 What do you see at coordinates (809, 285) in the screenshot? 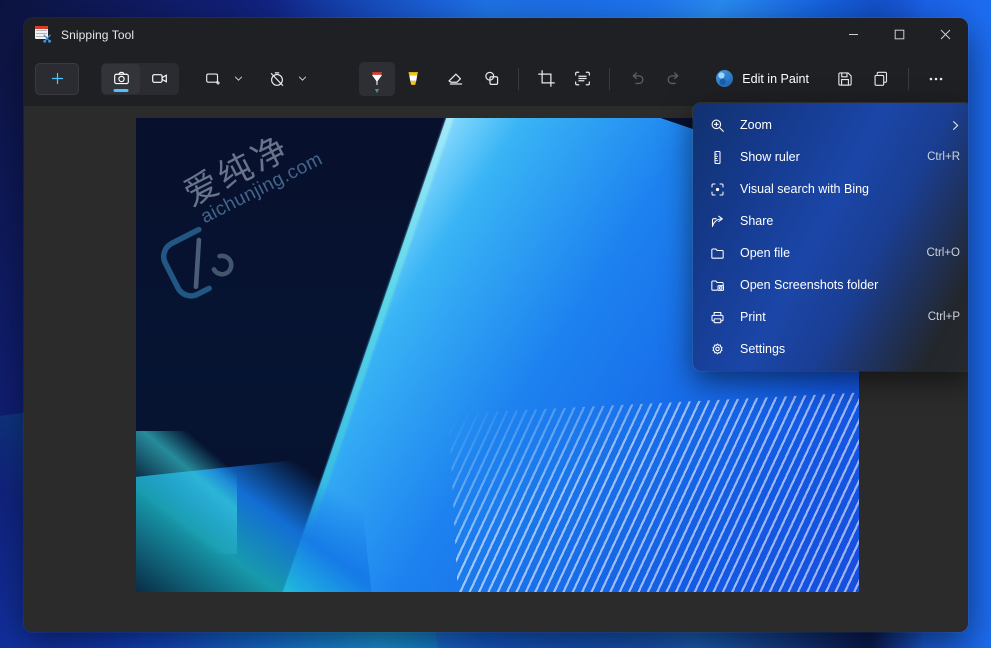
I see `menu-item-label: Open Screenshots folder` at bounding box center [809, 285].